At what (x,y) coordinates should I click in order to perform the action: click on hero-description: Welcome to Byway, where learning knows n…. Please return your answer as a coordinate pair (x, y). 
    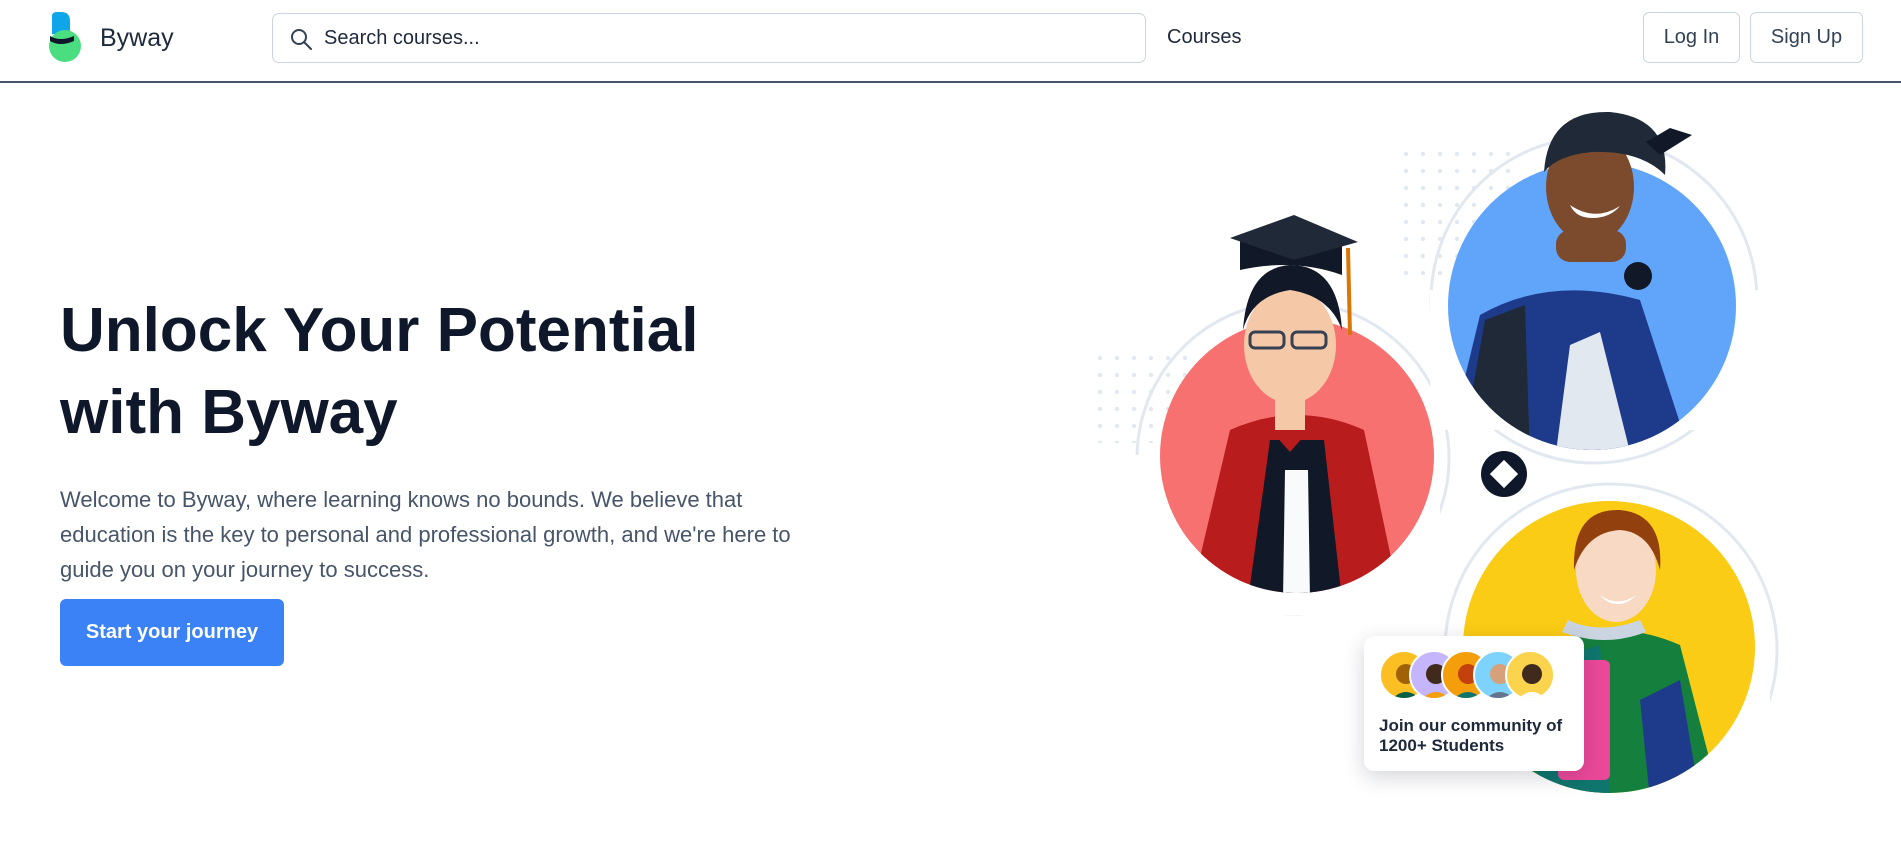
    Looking at the image, I should click on (425, 534).